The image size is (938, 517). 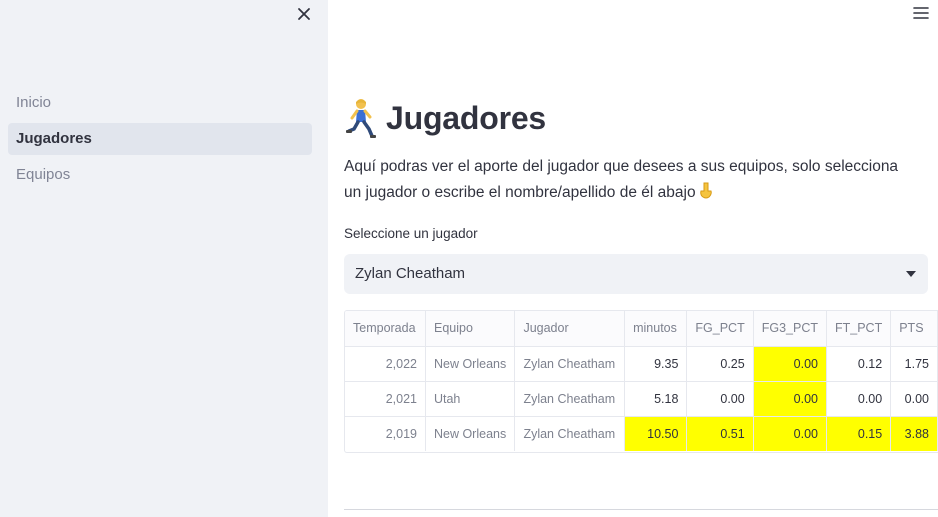 What do you see at coordinates (911, 274) in the screenshot?
I see `chevron-down-icon` at bounding box center [911, 274].